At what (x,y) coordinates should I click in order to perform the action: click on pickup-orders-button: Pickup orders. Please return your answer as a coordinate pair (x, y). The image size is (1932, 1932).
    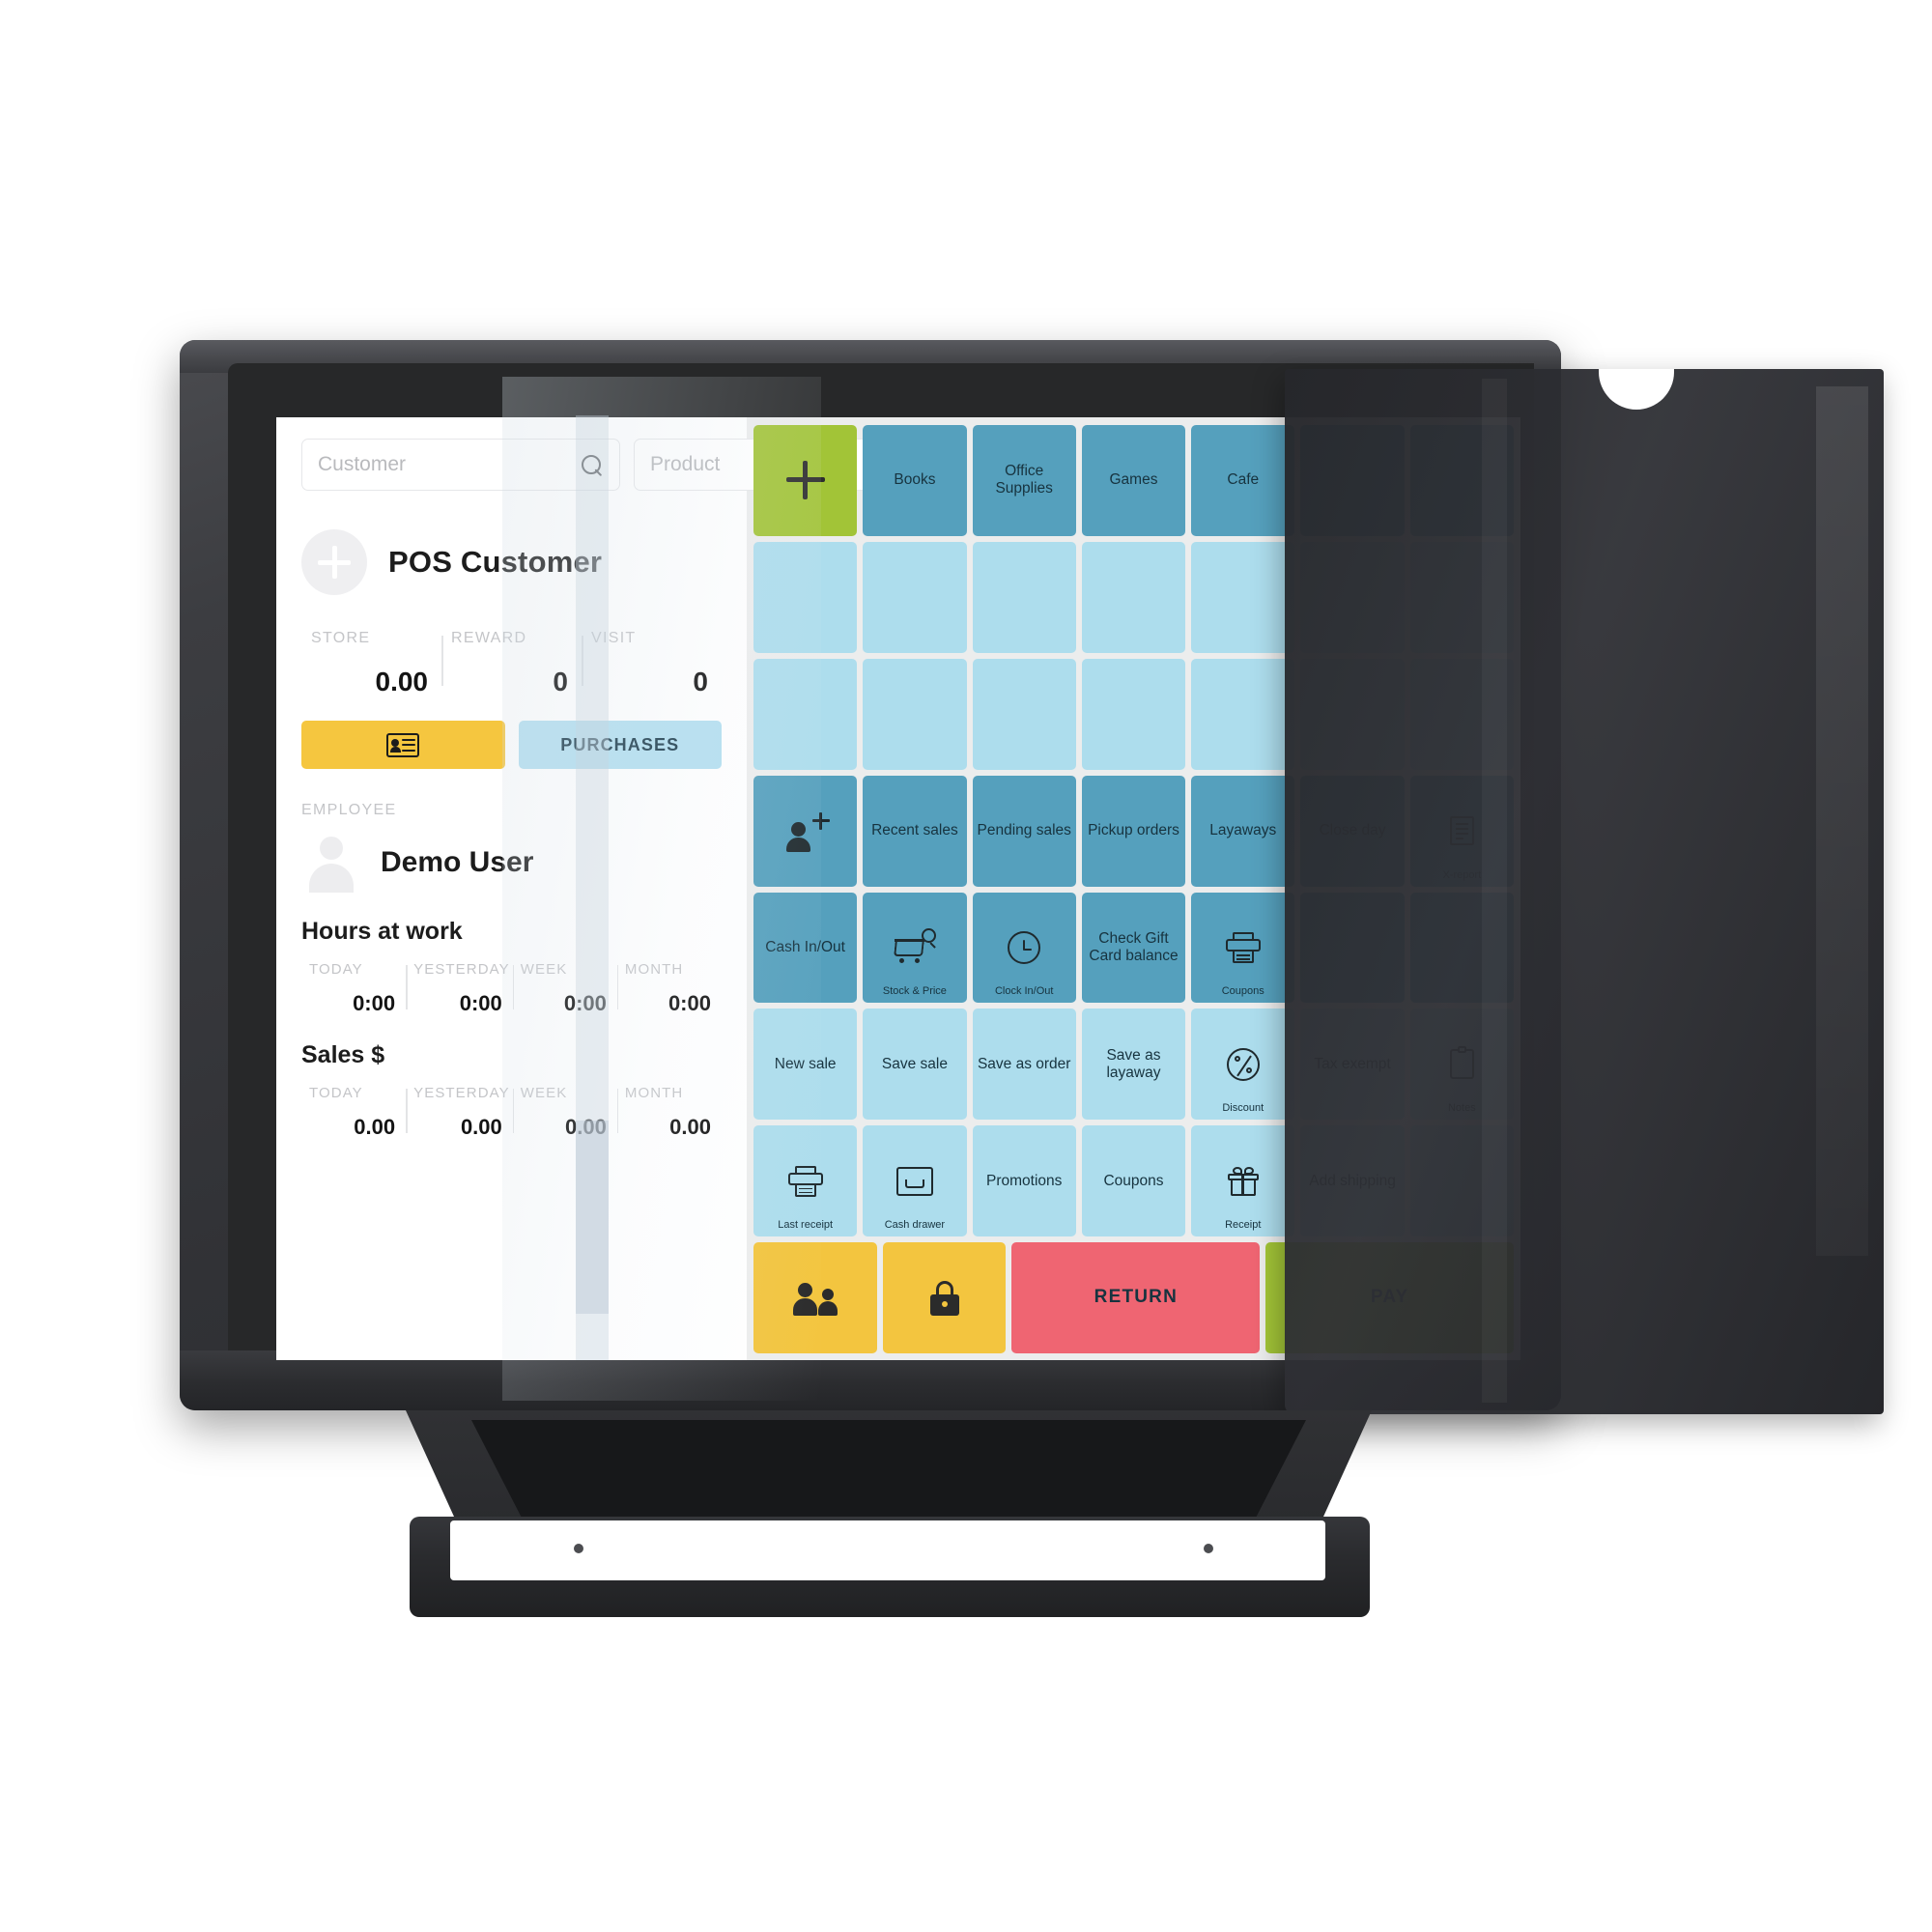
    Looking at the image, I should click on (1133, 831).